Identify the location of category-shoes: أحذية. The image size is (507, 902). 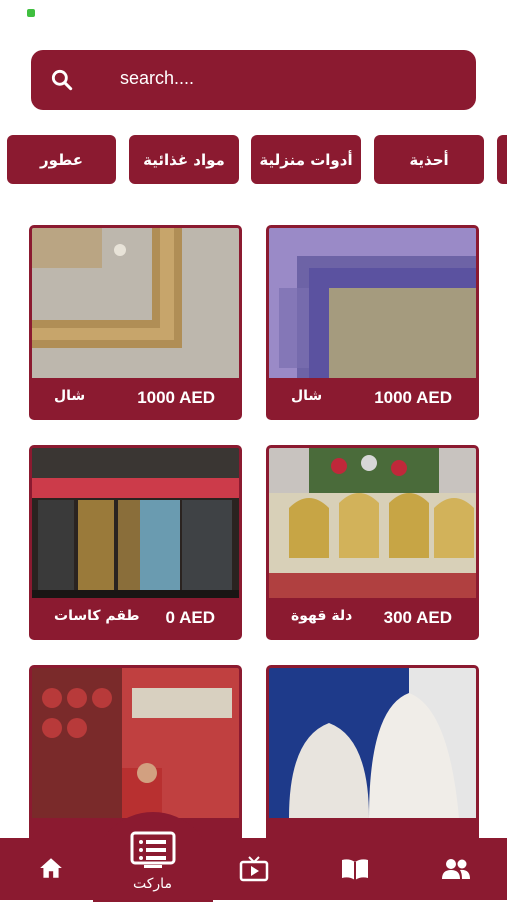
(429, 159).